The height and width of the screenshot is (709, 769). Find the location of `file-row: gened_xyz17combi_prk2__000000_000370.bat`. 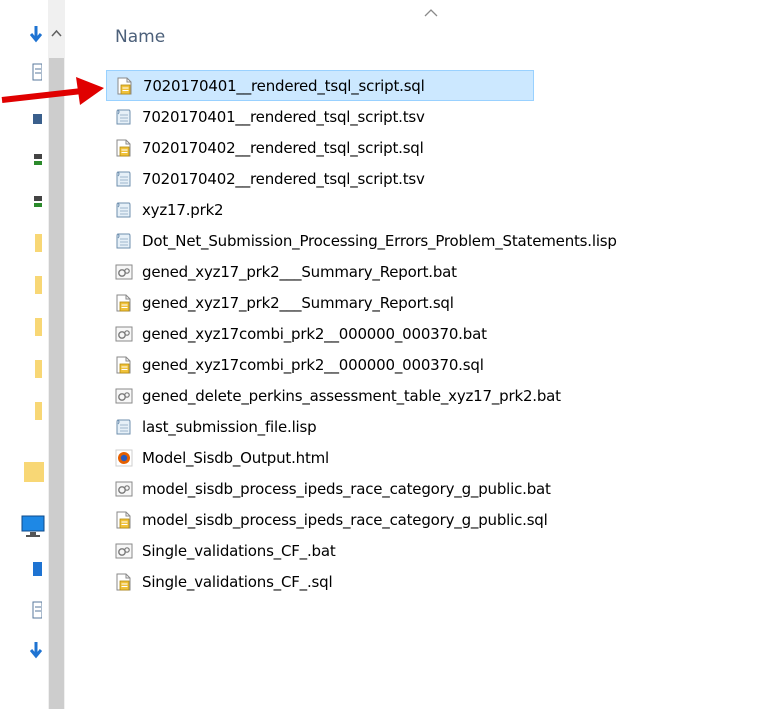

file-row: gened_xyz17combi_prk2__000000_000370.bat is located at coordinates (320, 333).